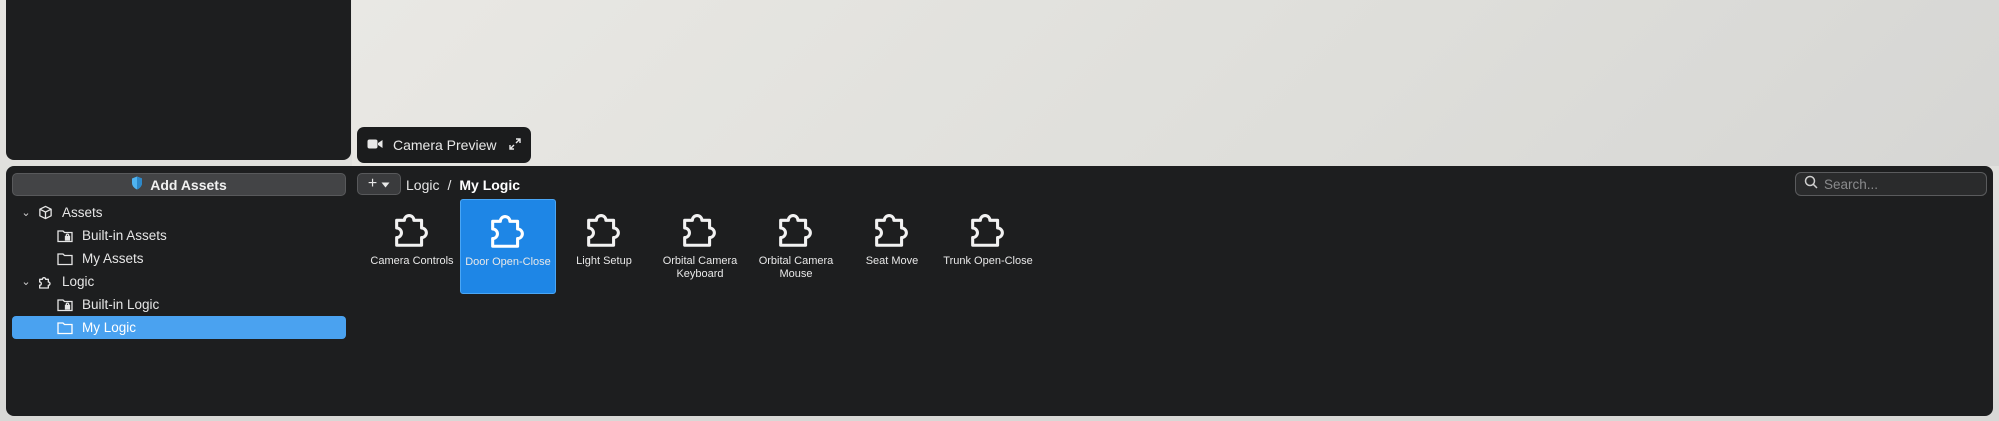 This screenshot has height=421, width=1999. What do you see at coordinates (490, 185) in the screenshot?
I see `breadcrumb-current: My Logic` at bounding box center [490, 185].